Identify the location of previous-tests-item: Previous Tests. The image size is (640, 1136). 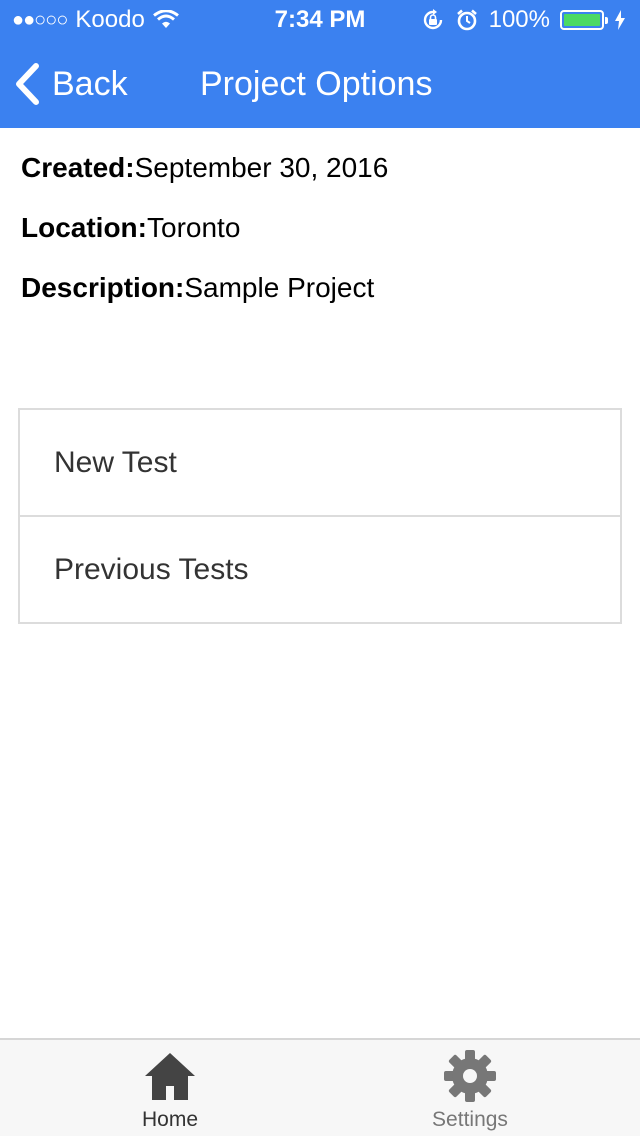
(320, 568).